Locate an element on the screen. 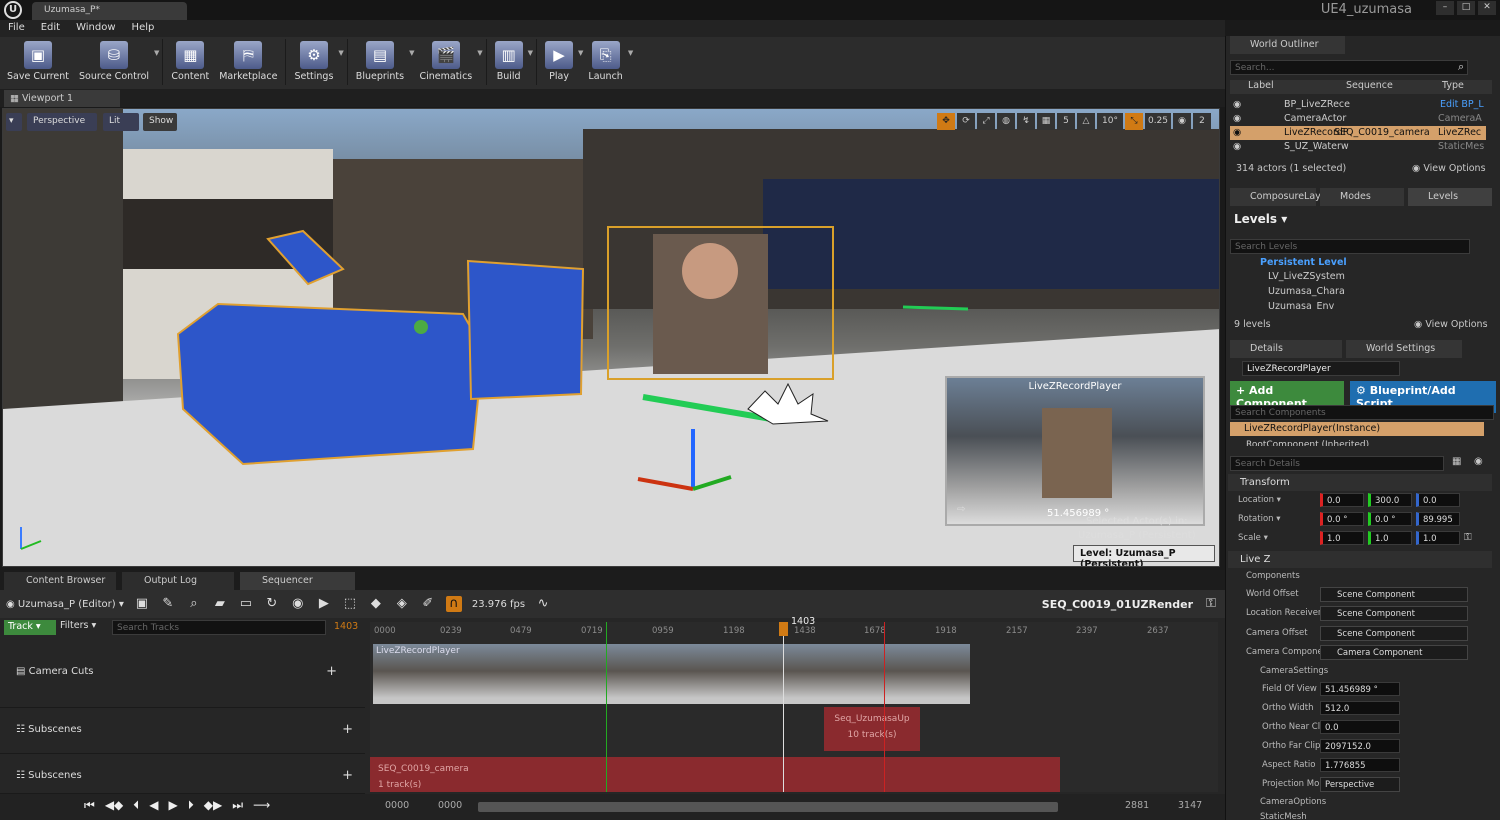  viewport-options-button: ▾ is located at coordinates (14, 122).